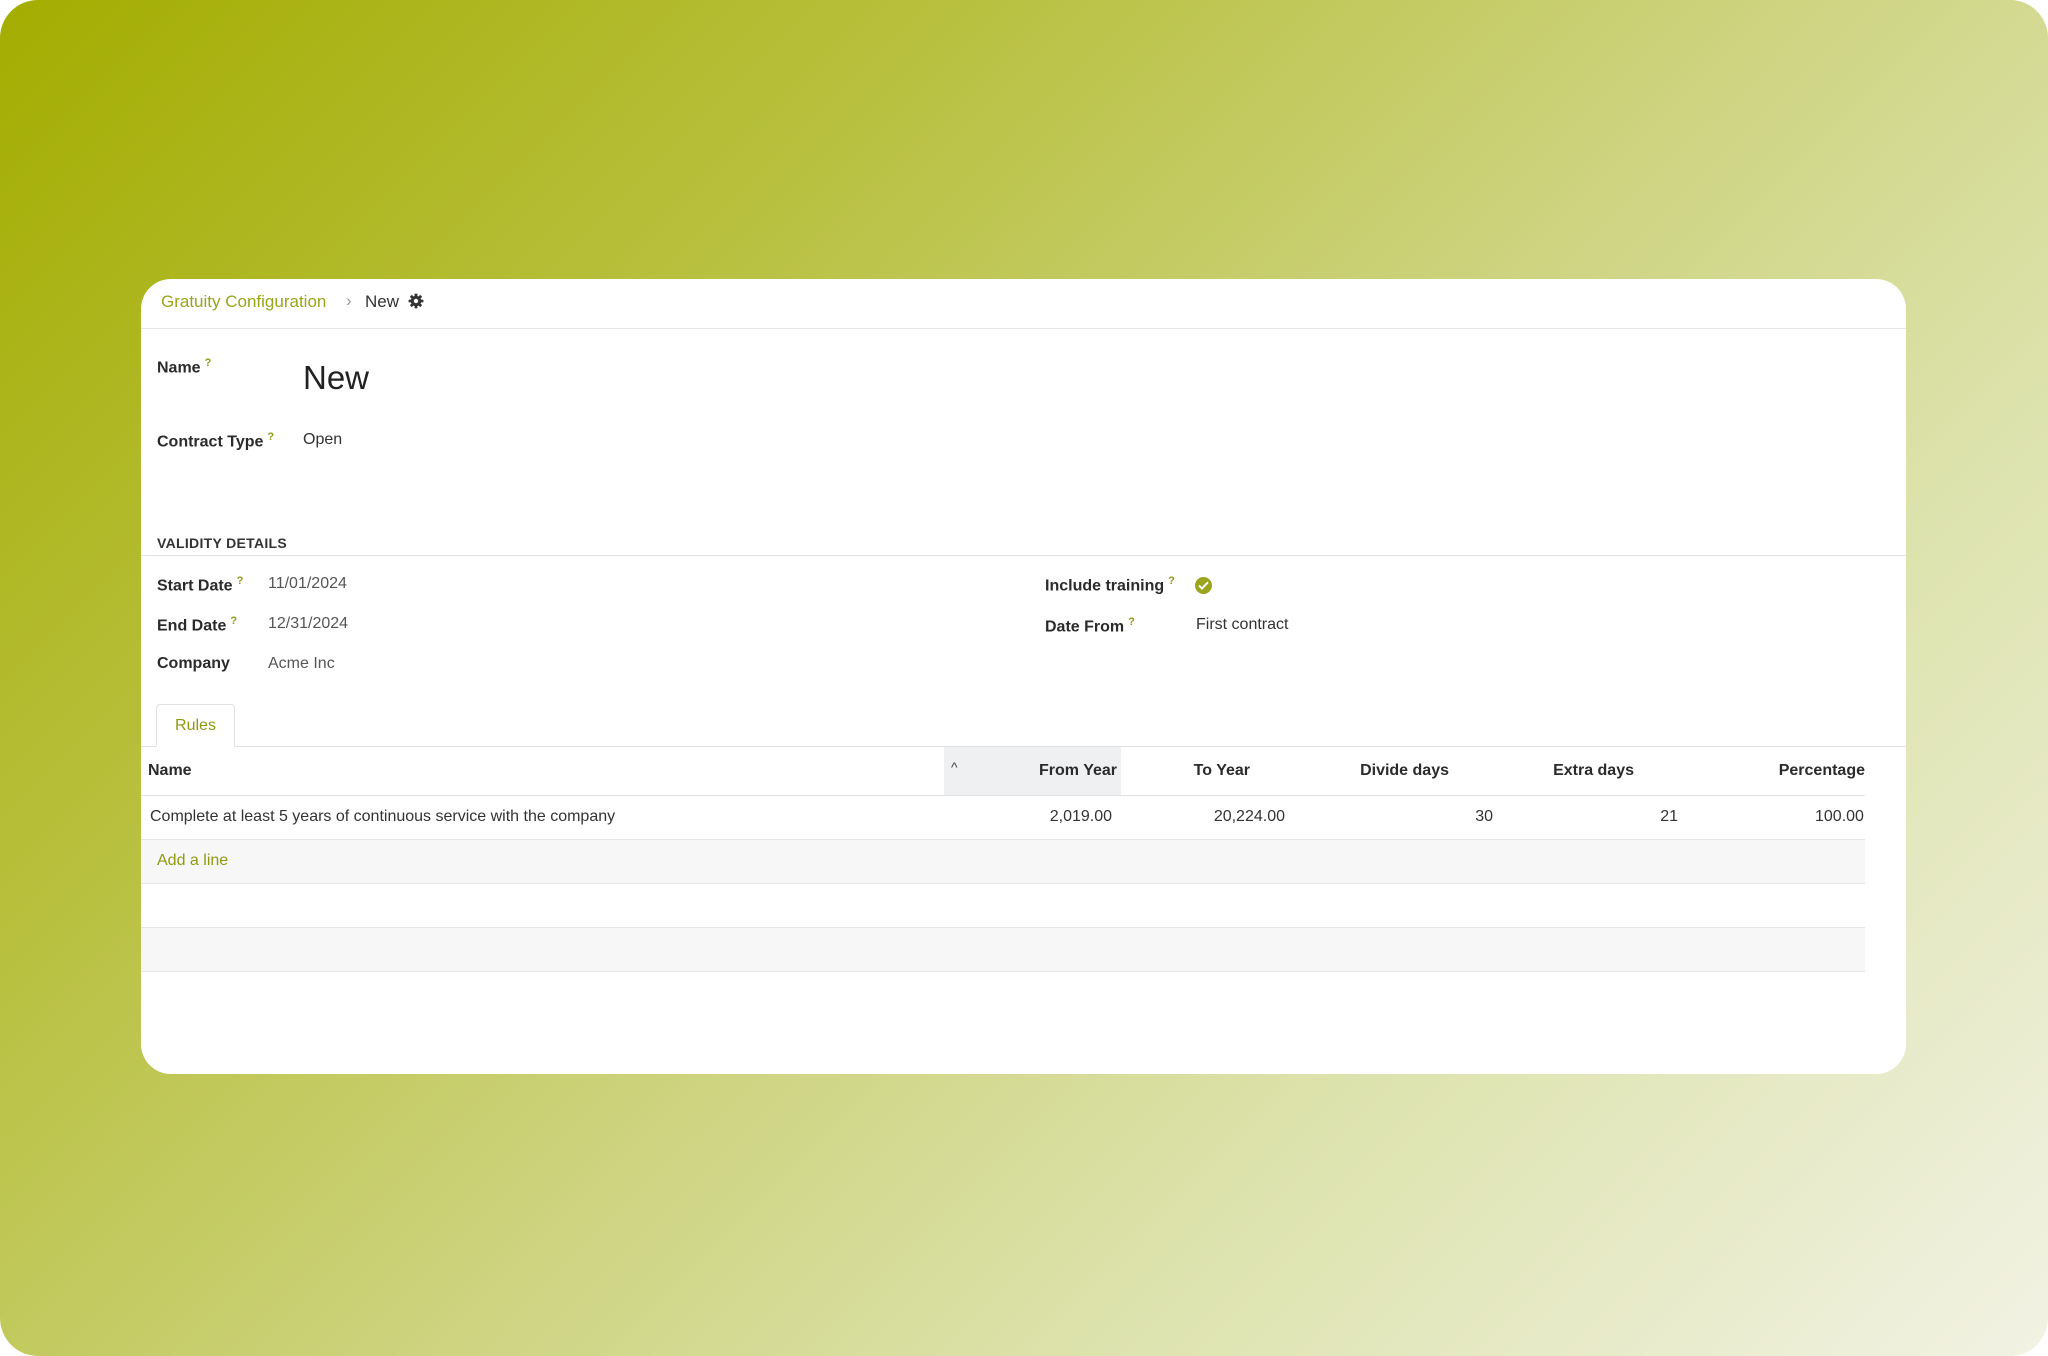  I want to click on gear-icon, so click(416, 301).